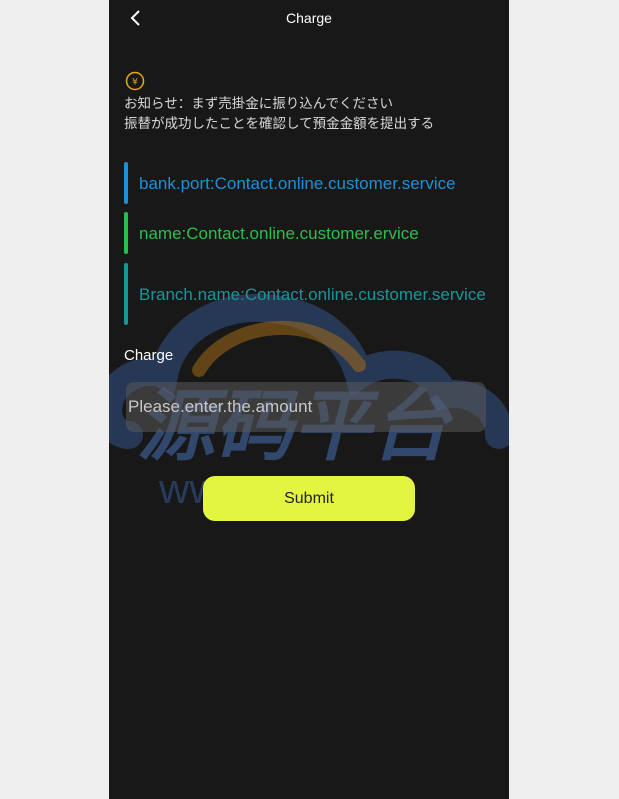 The height and width of the screenshot is (799, 619). What do you see at coordinates (279, 124) in the screenshot?
I see `notice-line-2: 振替が成功したことを確認して預金金額を提出する` at bounding box center [279, 124].